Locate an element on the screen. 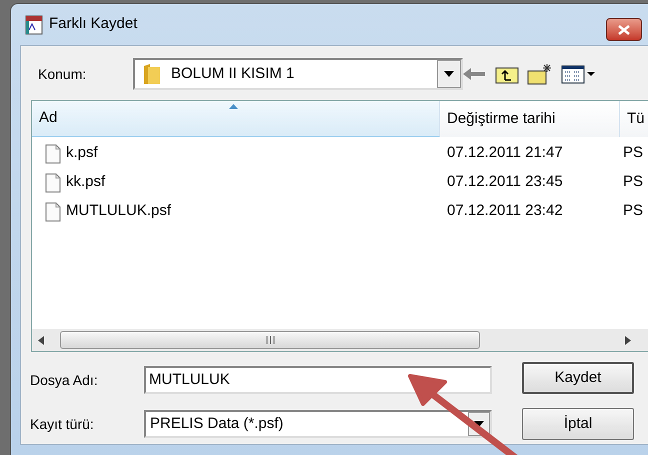  file-name: kk.psf is located at coordinates (86, 182).